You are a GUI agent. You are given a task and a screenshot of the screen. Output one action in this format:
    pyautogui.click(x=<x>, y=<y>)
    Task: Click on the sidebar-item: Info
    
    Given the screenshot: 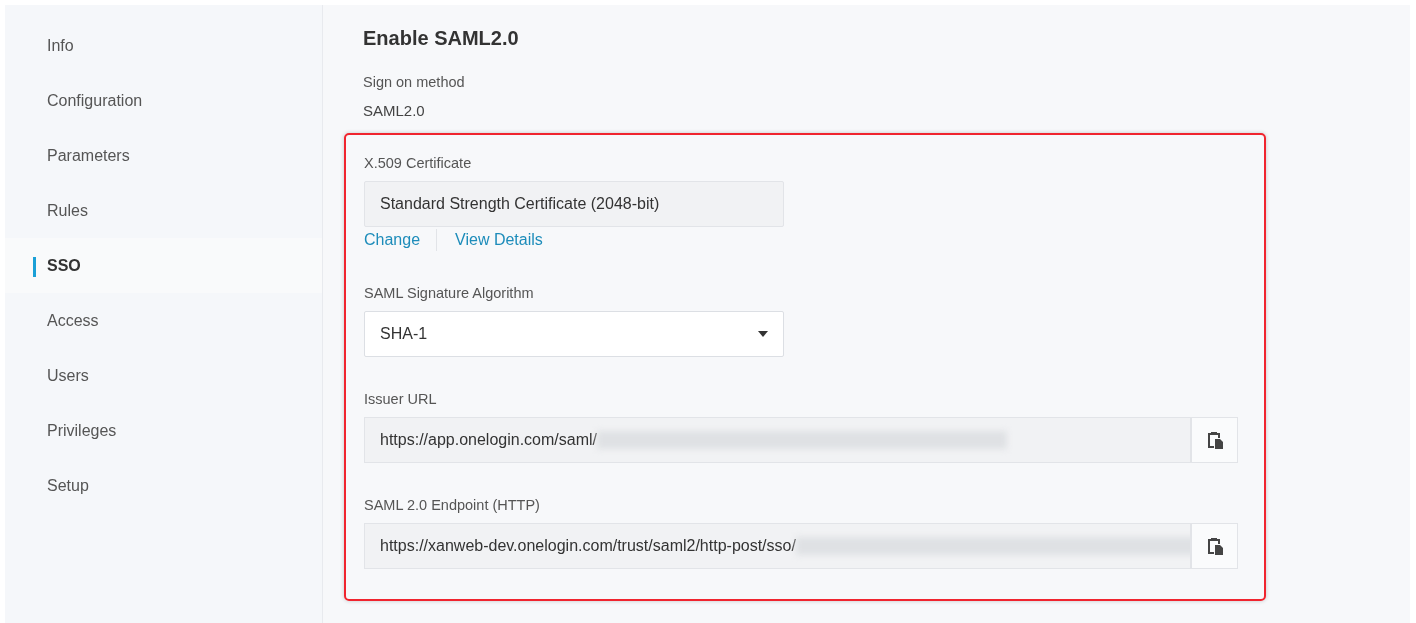 What is the action you would take?
    pyautogui.click(x=163, y=45)
    